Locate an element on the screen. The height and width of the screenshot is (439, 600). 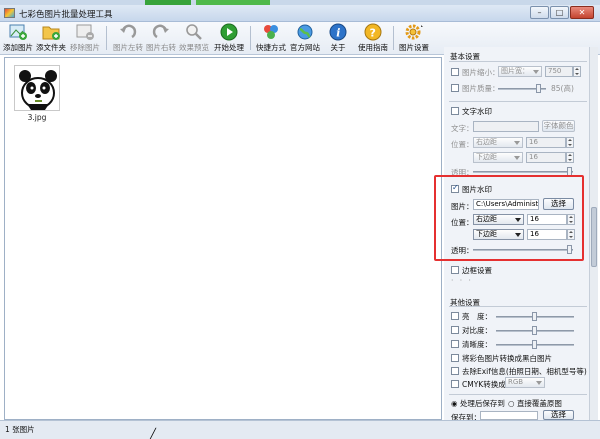
maximize-button: □ is located at coordinates (559, 12).